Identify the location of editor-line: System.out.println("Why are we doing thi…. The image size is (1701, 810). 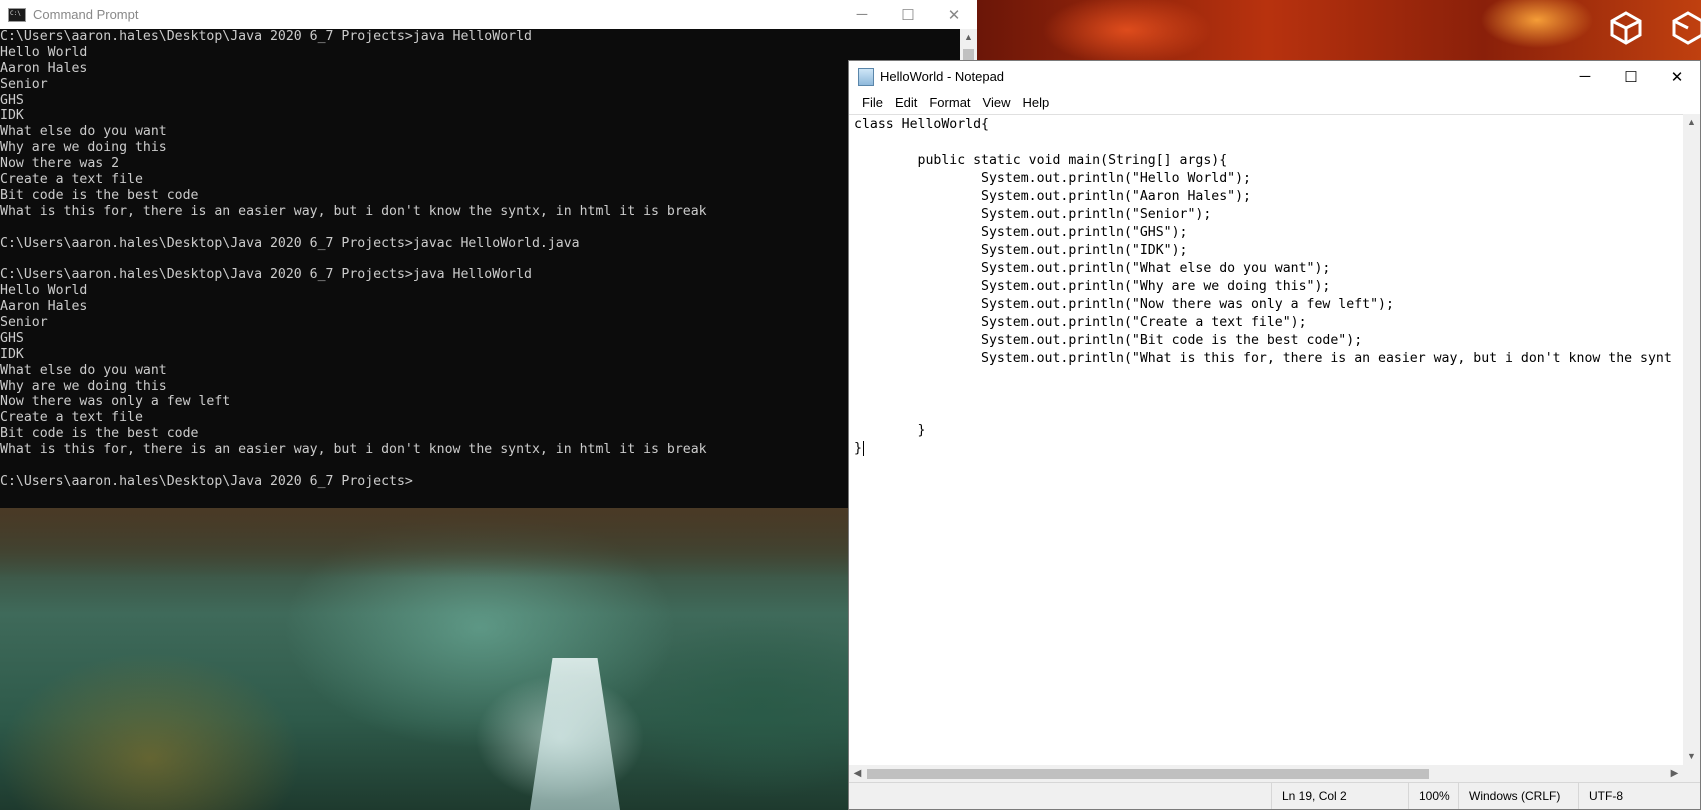
(1092, 286).